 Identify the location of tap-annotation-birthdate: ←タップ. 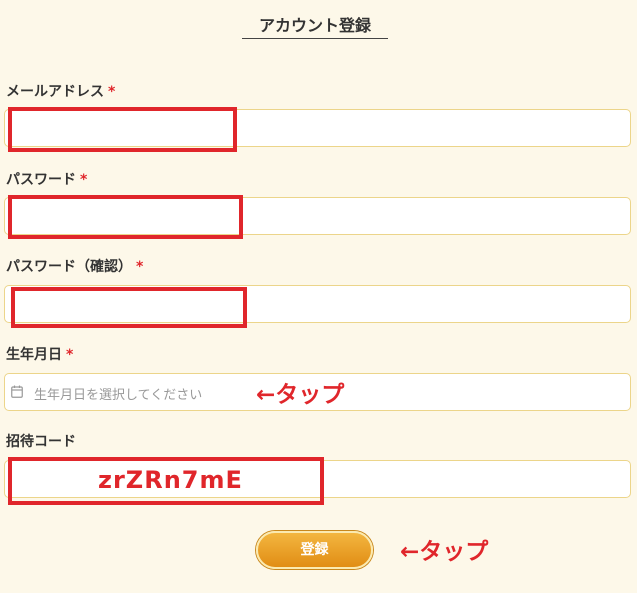
(300, 395).